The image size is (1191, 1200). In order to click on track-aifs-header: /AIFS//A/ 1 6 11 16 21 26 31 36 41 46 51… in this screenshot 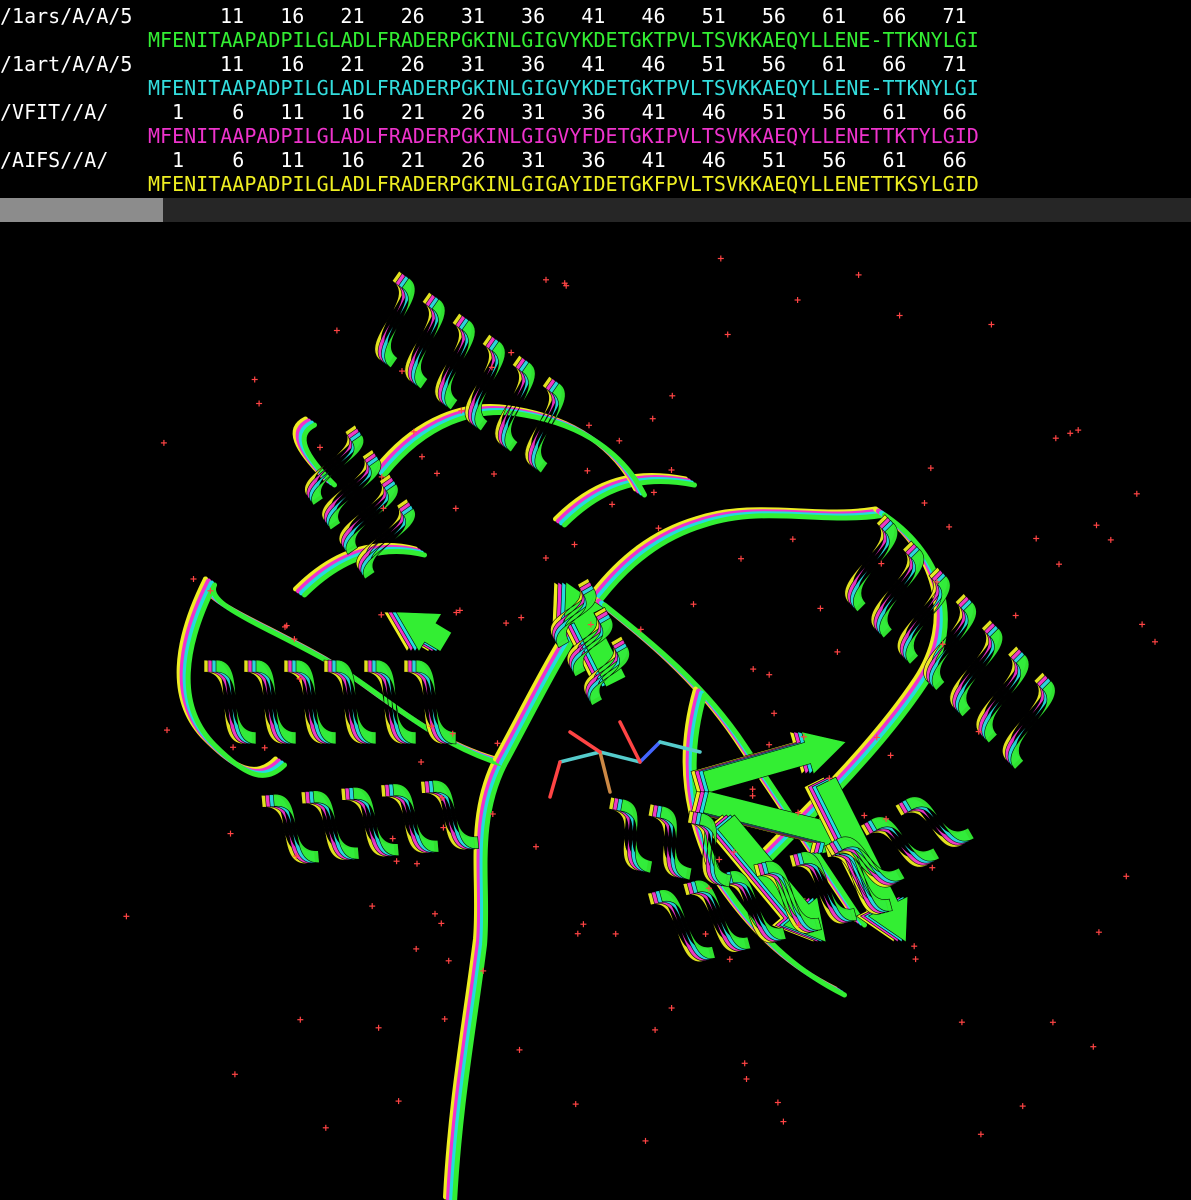, I will do `click(595, 160)`.